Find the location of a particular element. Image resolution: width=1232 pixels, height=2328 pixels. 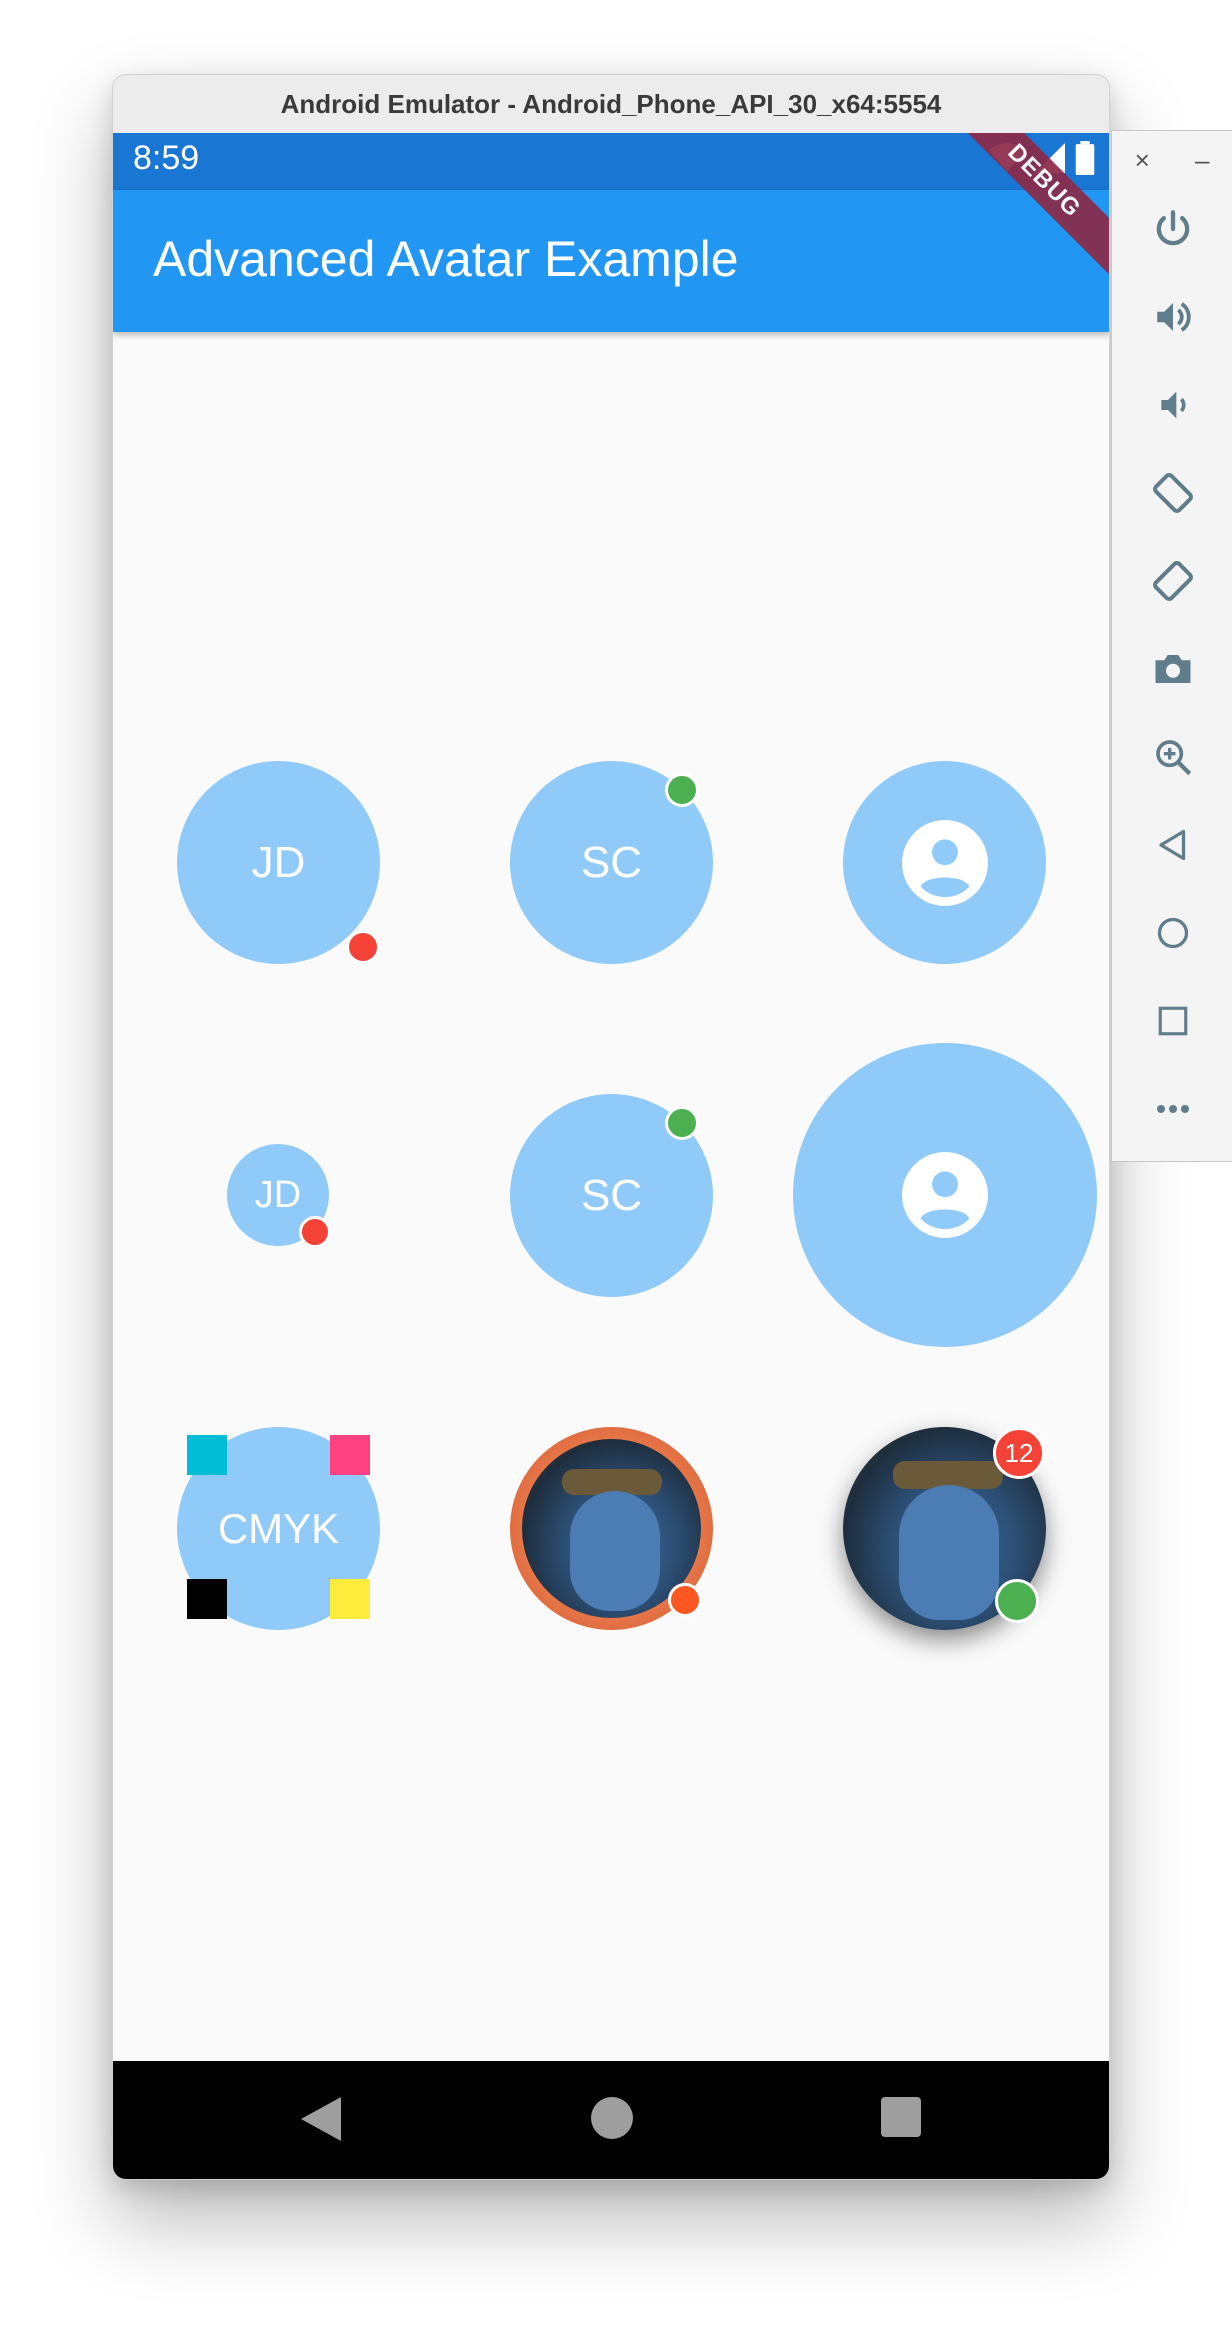

avatar-jd-small: JD is located at coordinates (279, 1196).